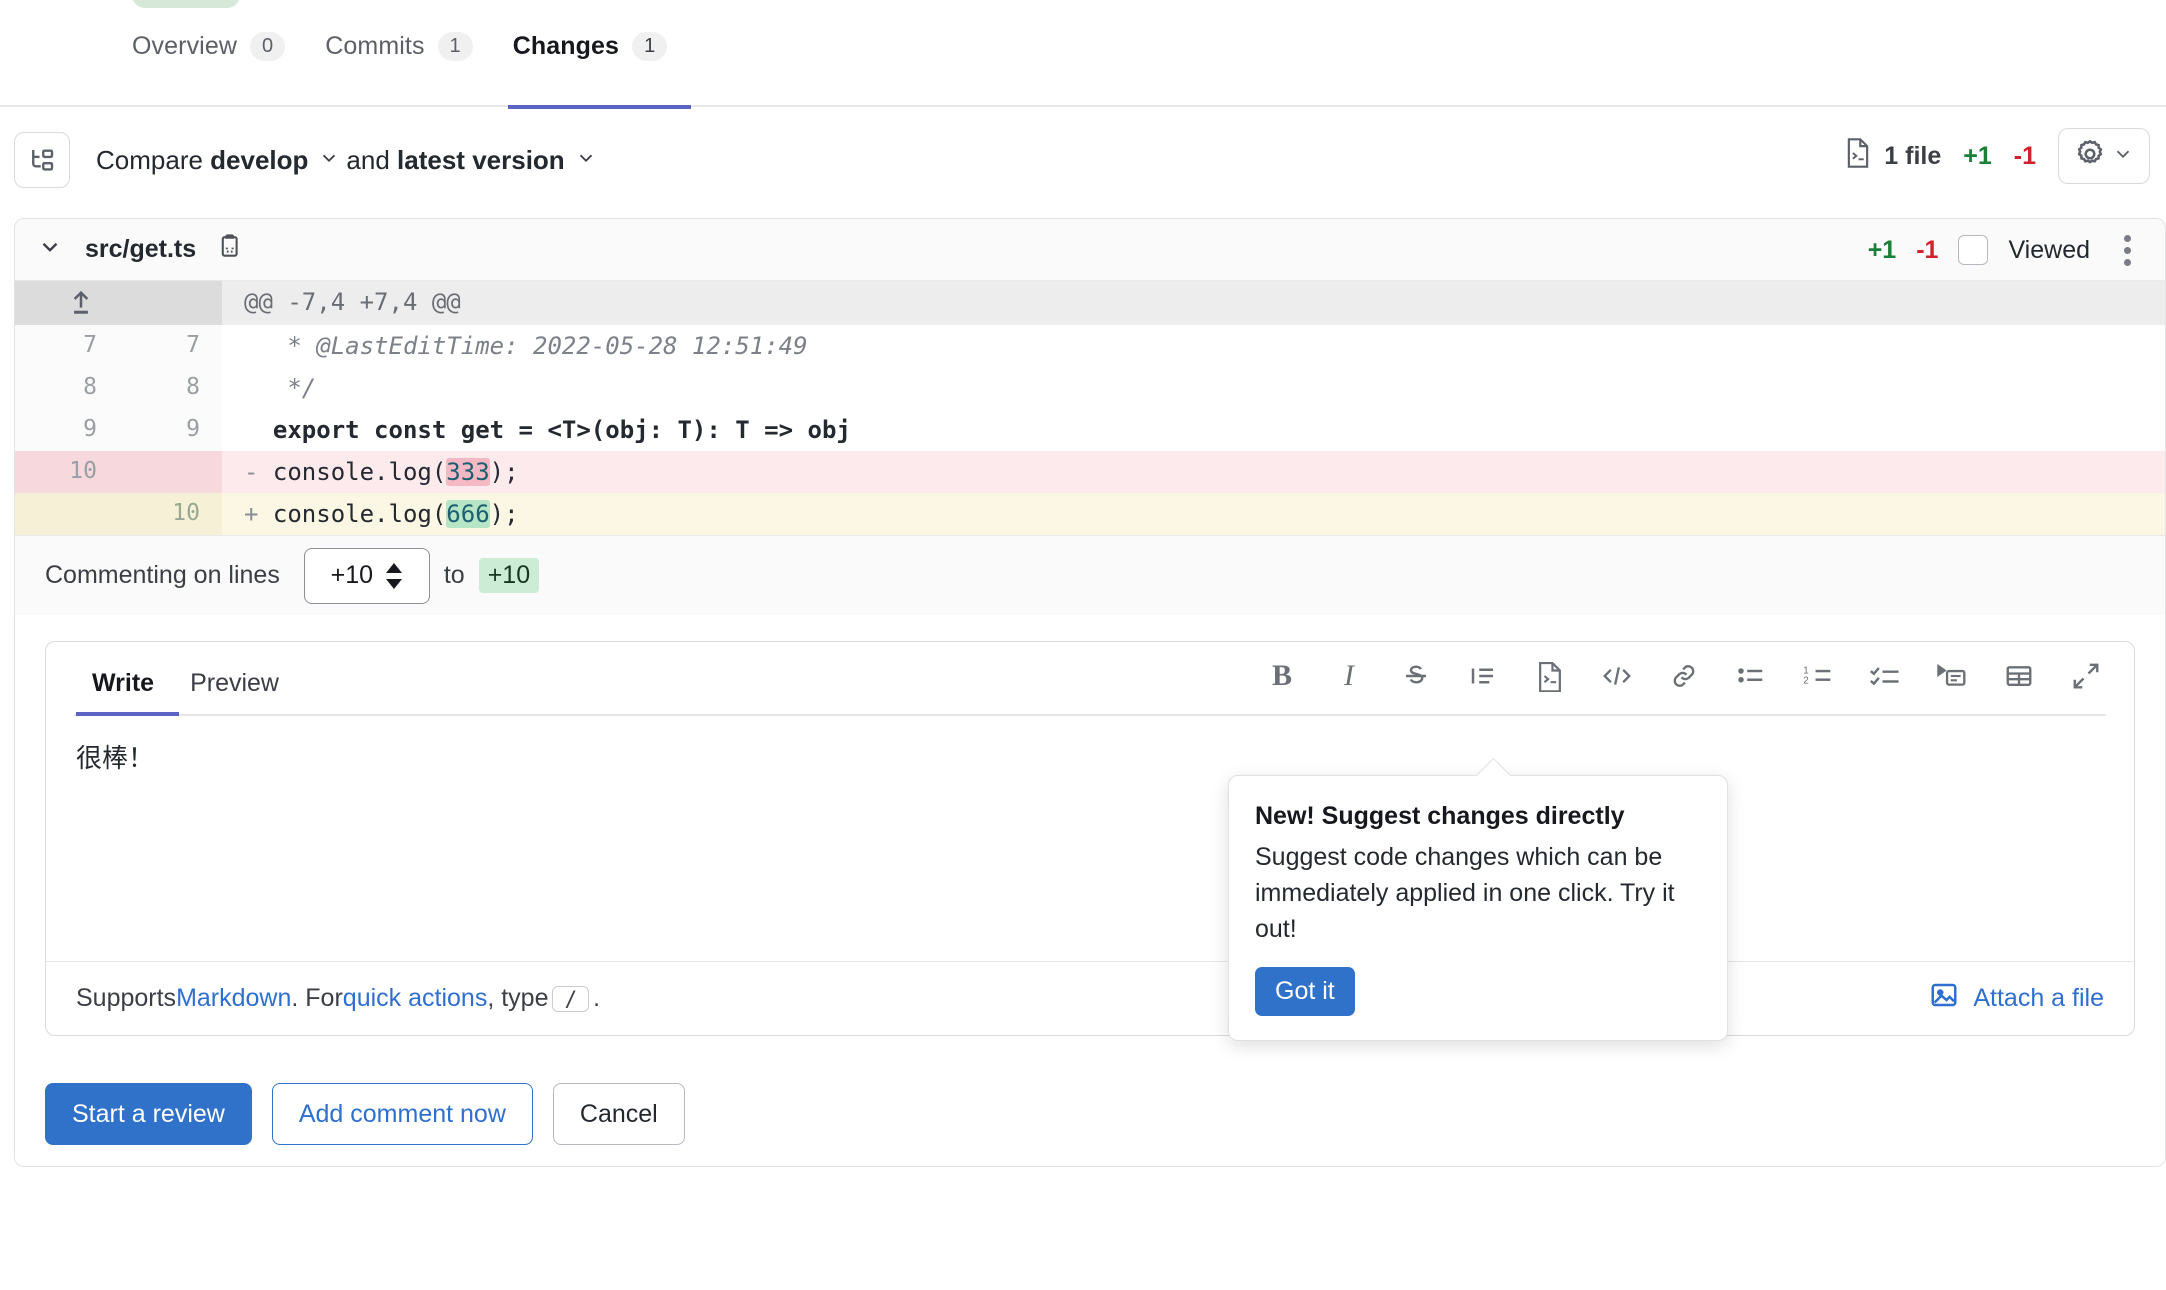 The height and width of the screenshot is (1290, 2166). I want to click on active-tab-indicator, so click(599, 107).